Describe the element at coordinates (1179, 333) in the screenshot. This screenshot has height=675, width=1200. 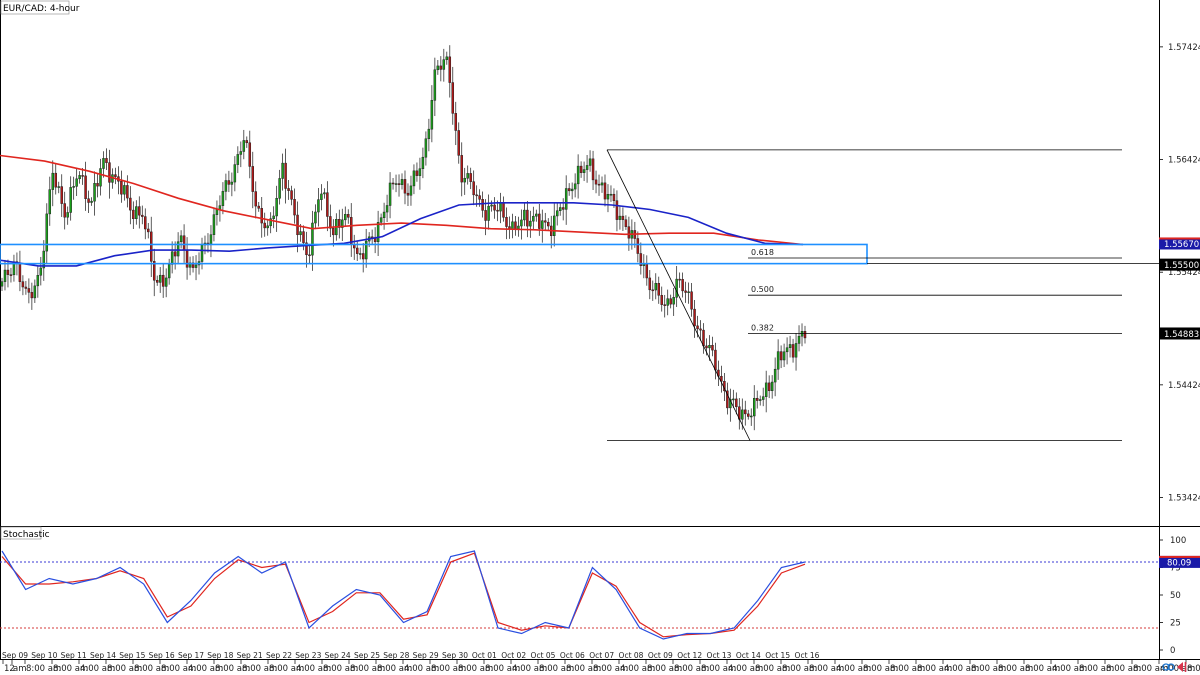
I see `price-tag: 1.54883` at that location.